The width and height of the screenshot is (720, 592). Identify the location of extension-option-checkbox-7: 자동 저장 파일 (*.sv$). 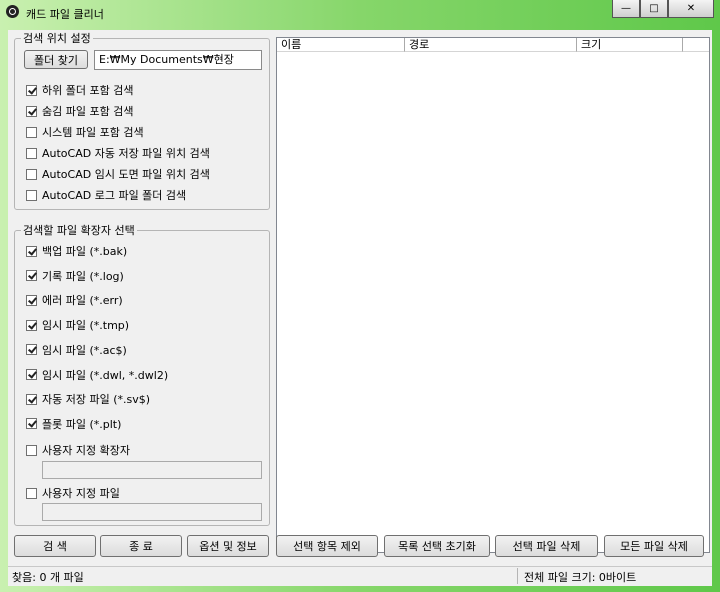
(88, 399).